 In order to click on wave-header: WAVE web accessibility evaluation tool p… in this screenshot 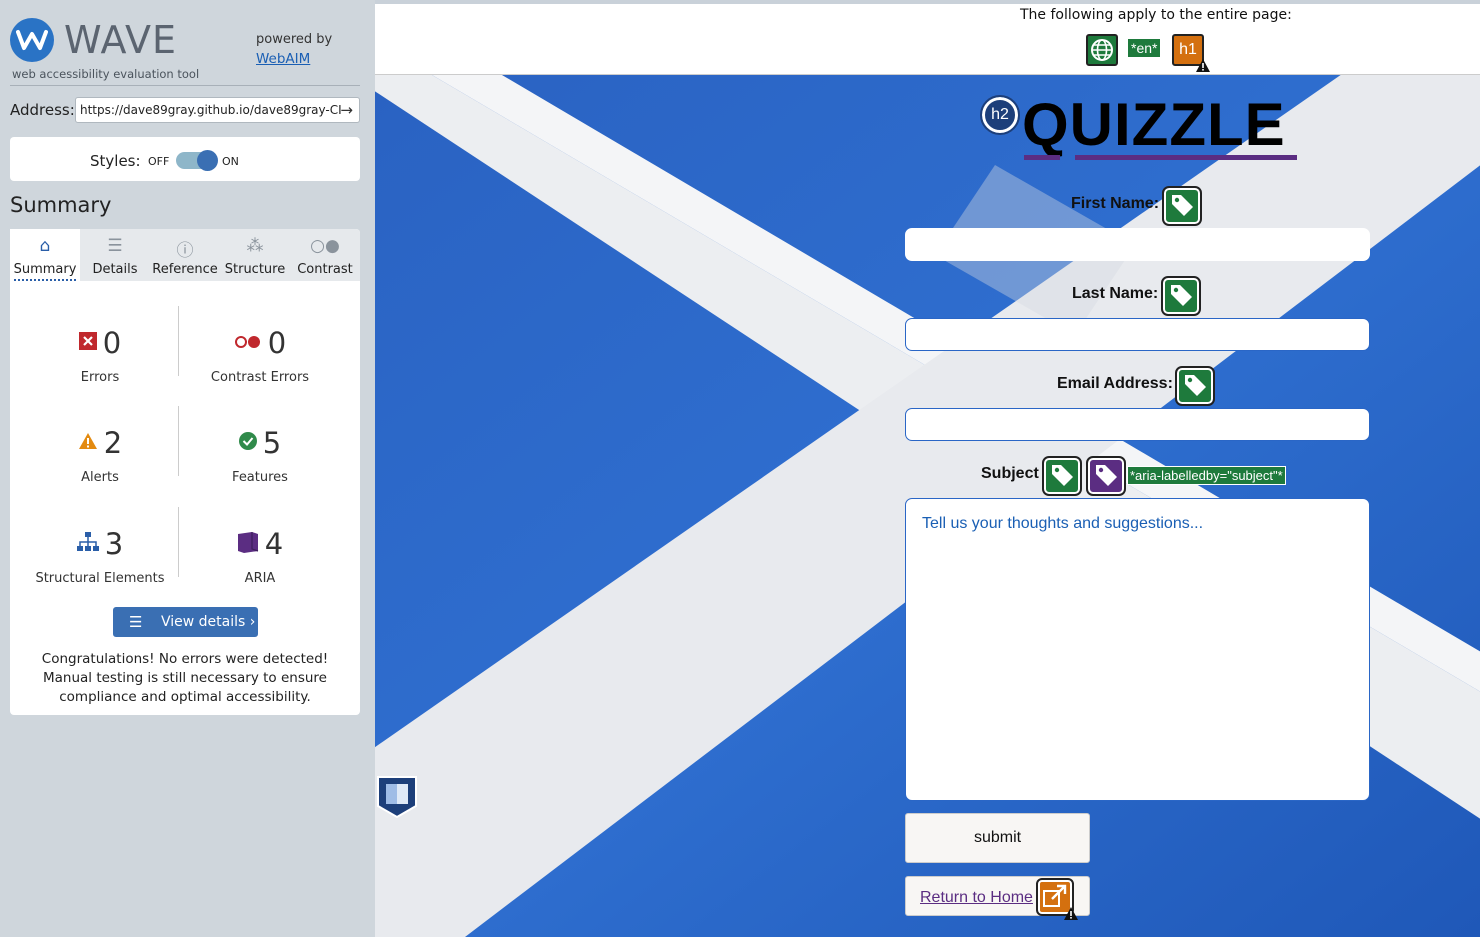, I will do `click(185, 51)`.